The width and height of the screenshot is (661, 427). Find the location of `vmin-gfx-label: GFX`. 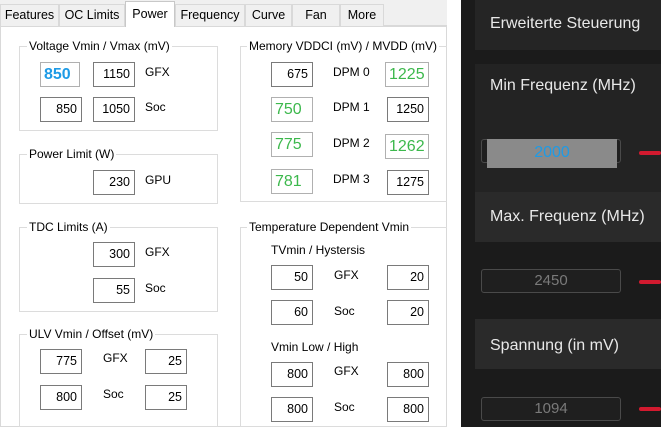

vmin-gfx-label: GFX is located at coordinates (346, 371).